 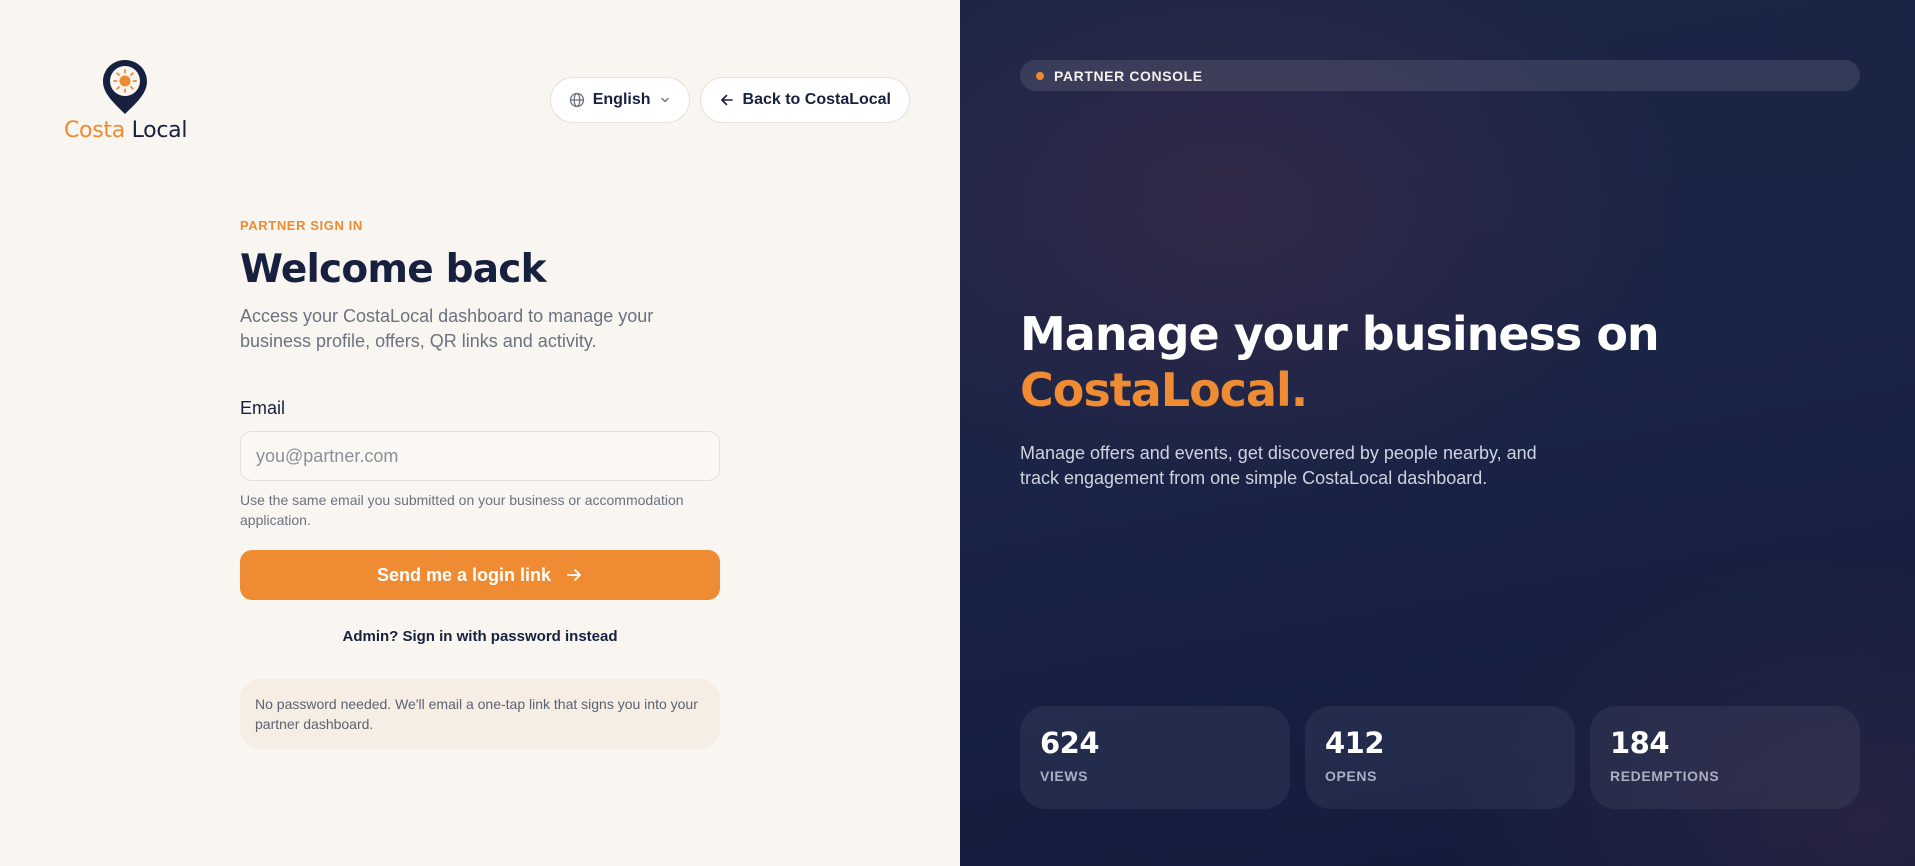 What do you see at coordinates (664, 100) in the screenshot?
I see `chevron-down-icon` at bounding box center [664, 100].